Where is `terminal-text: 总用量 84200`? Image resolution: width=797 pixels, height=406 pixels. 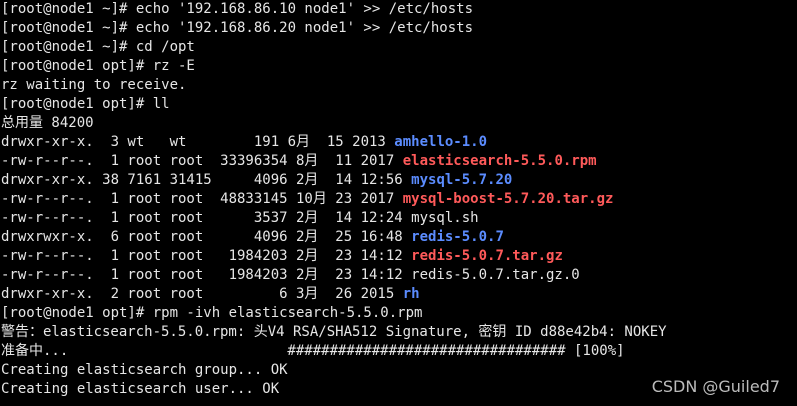 terminal-text: 总用量 84200 is located at coordinates (47, 123).